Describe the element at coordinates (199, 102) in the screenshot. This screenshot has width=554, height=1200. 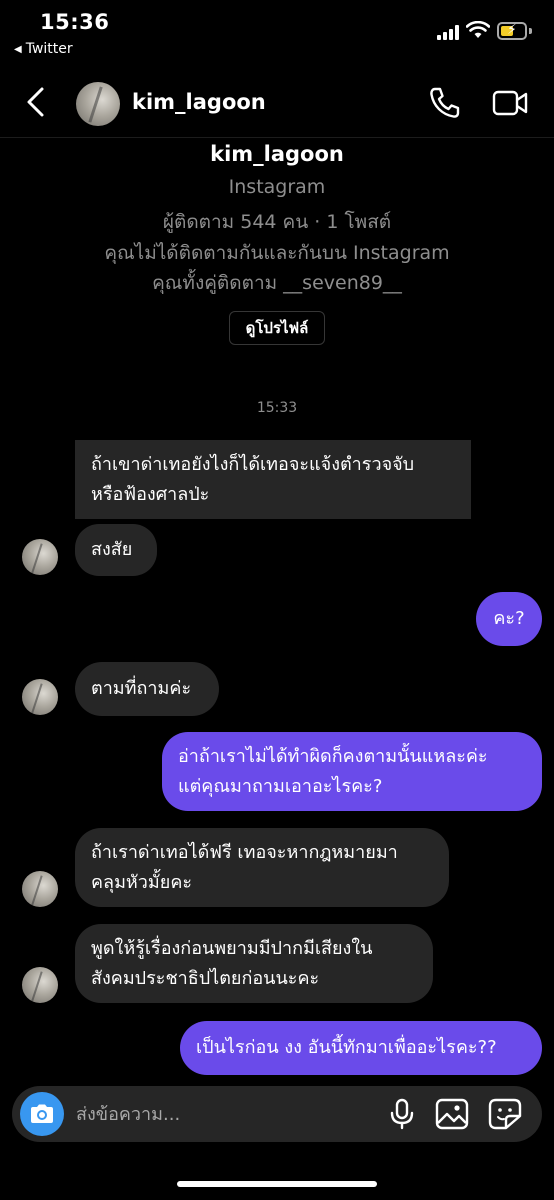
I see `header-username: kim_lagoon` at that location.